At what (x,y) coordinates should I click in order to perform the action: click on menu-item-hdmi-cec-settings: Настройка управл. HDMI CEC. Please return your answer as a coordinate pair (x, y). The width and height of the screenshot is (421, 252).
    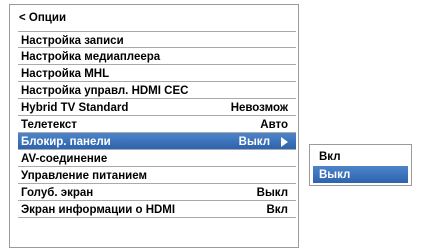
    Looking at the image, I should click on (157, 90).